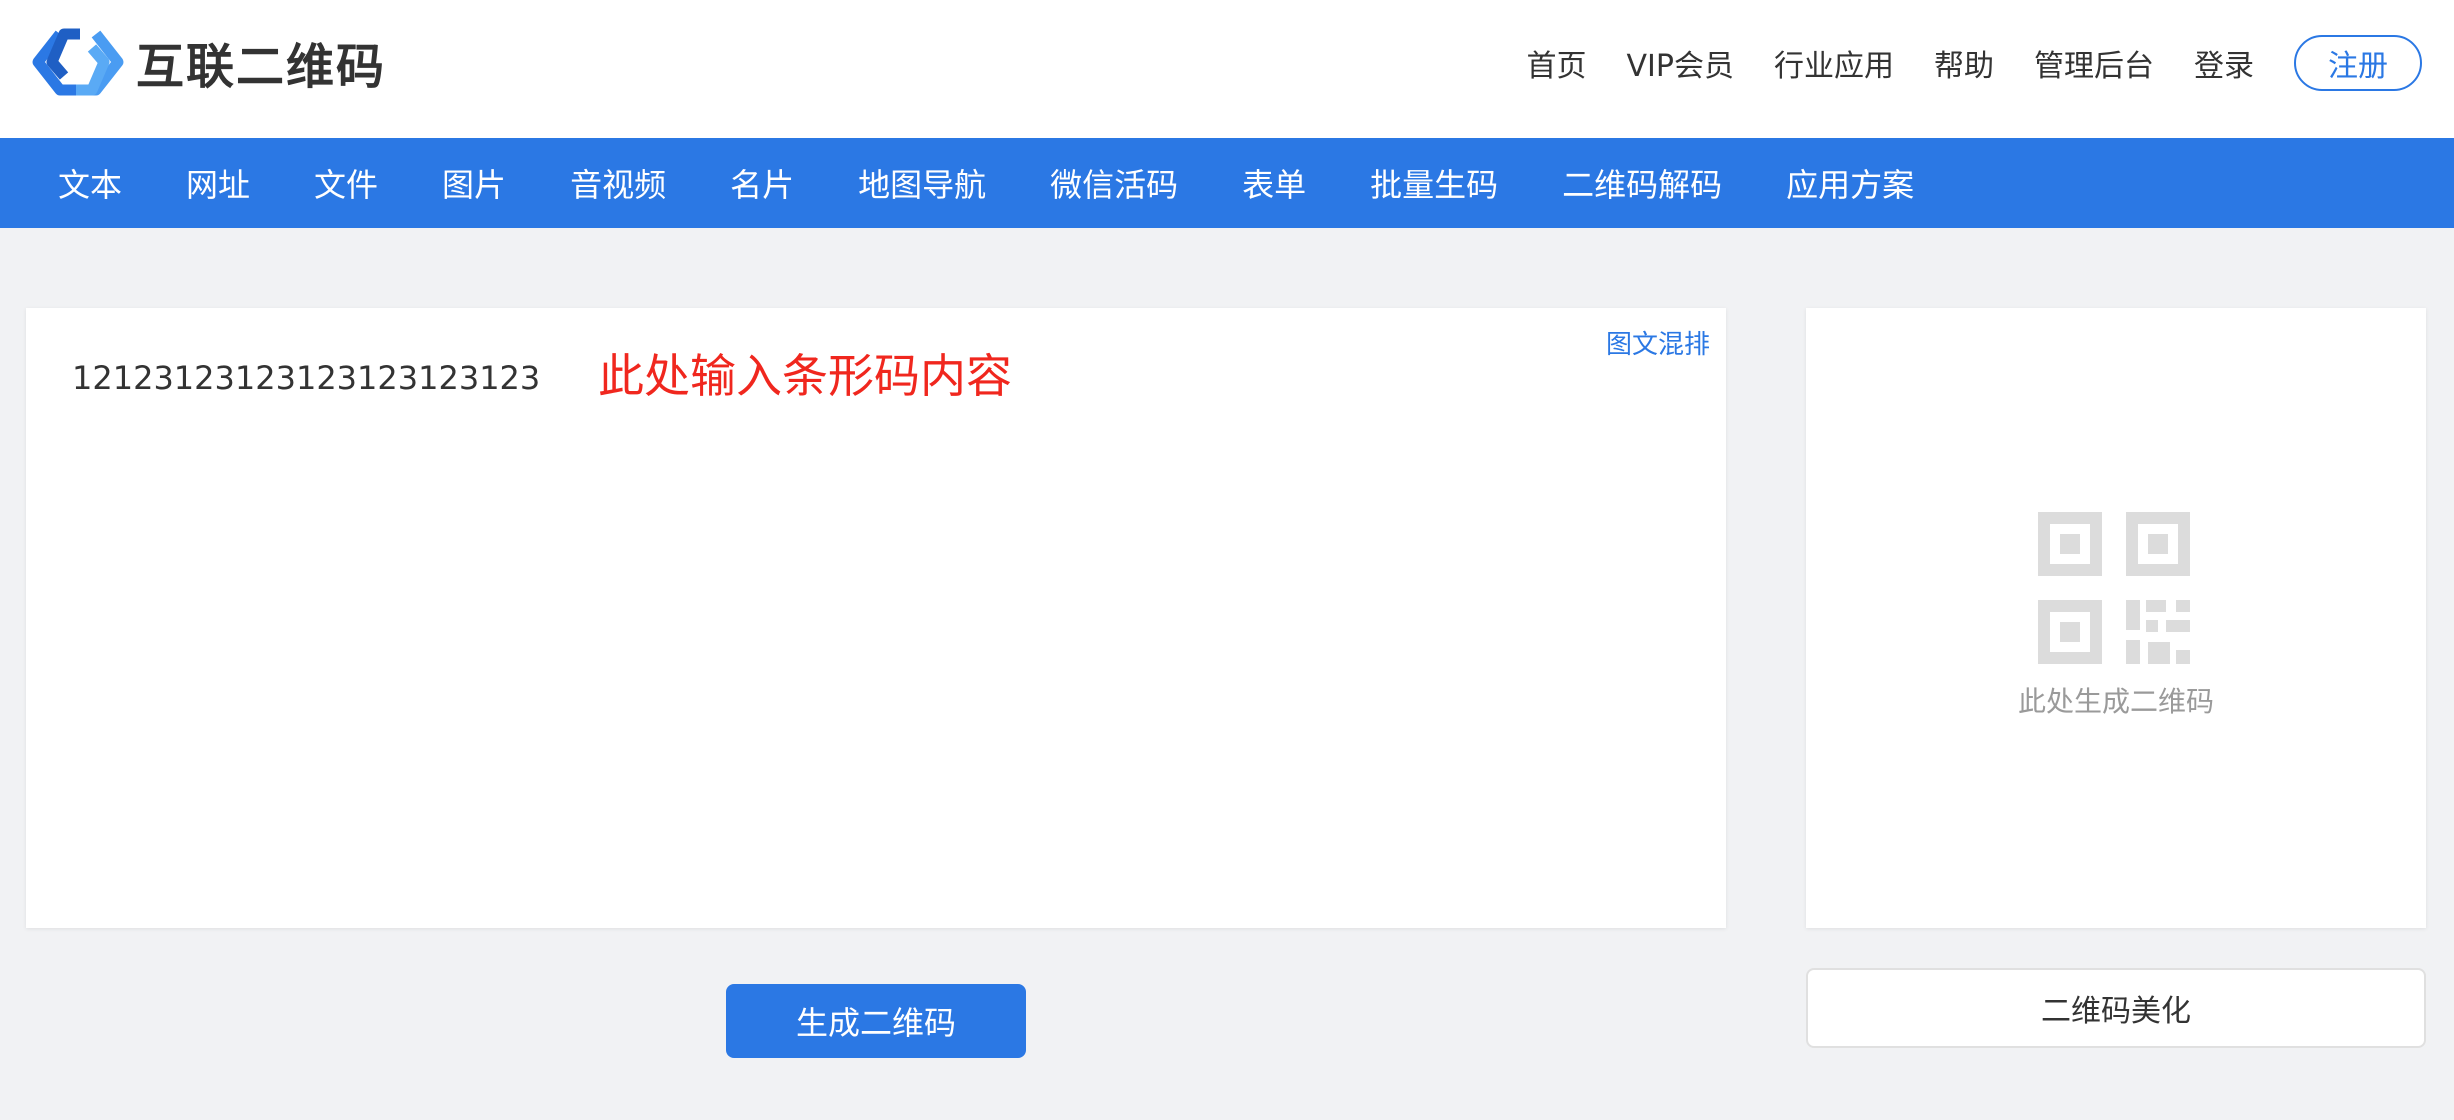 This screenshot has width=2454, height=1120. What do you see at coordinates (78, 62) in the screenshot?
I see `chain-link-logo-icon` at bounding box center [78, 62].